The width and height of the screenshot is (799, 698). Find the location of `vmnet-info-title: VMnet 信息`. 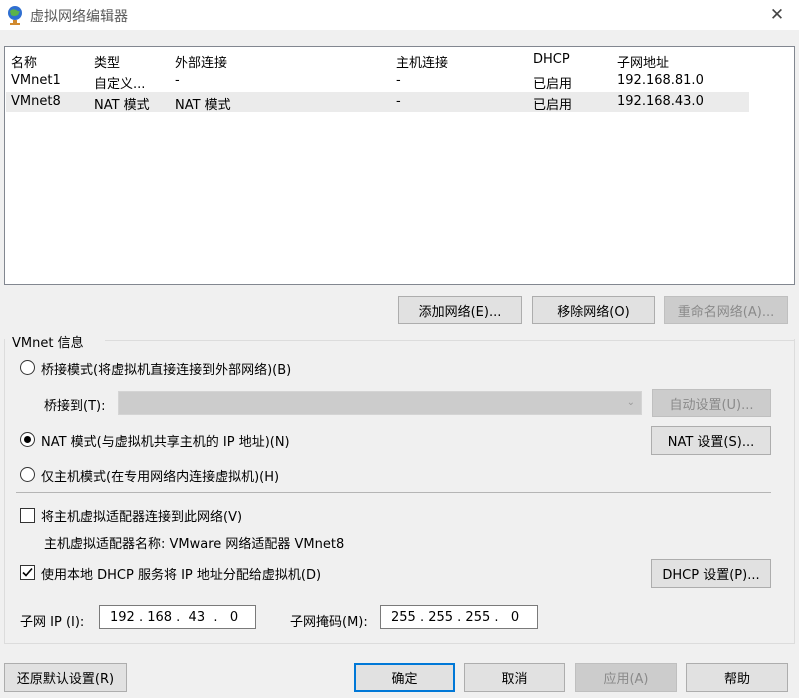

vmnet-info-title: VMnet 信息 is located at coordinates (50, 341).